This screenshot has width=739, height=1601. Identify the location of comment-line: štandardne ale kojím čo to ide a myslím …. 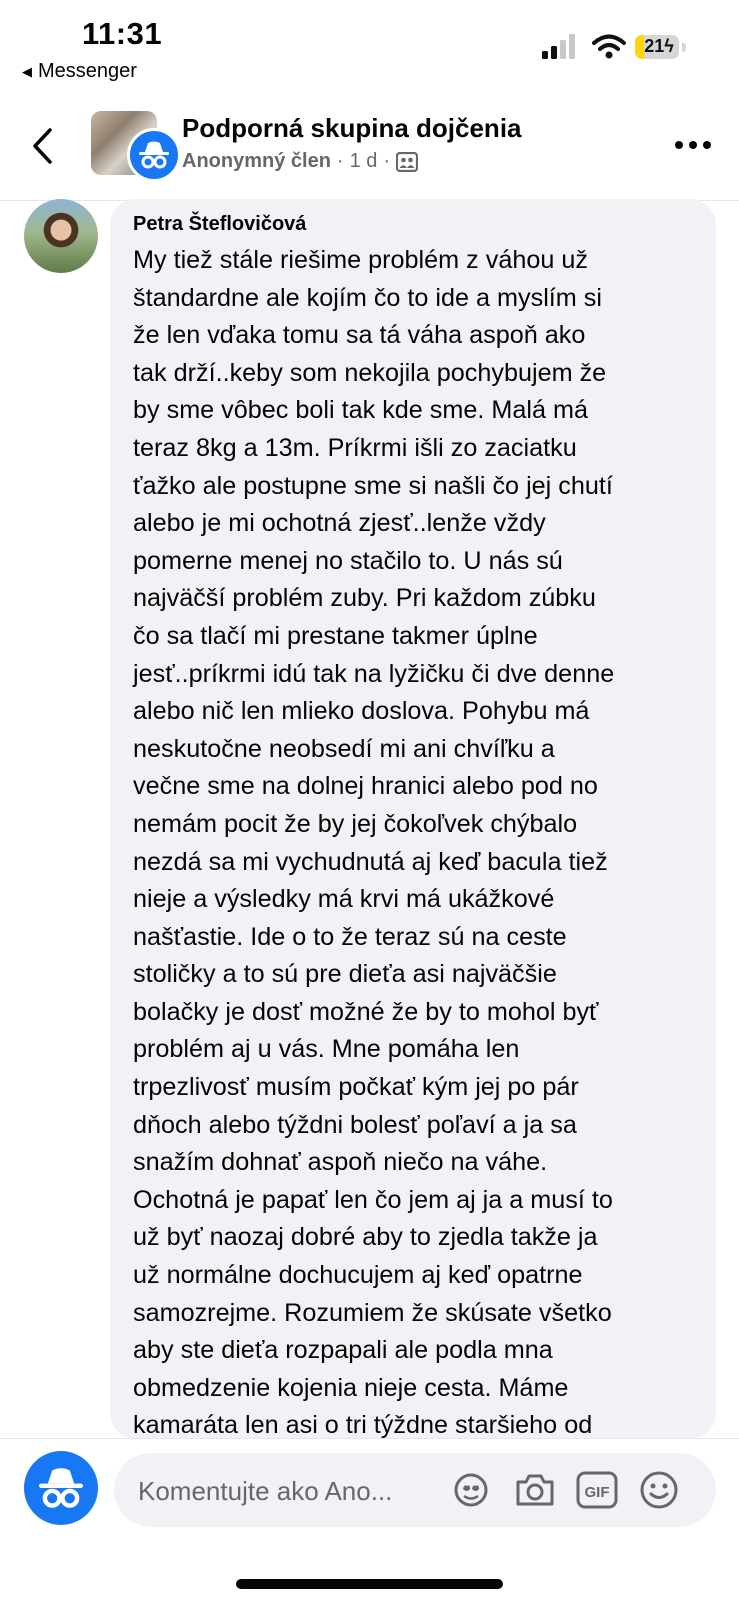
(367, 297).